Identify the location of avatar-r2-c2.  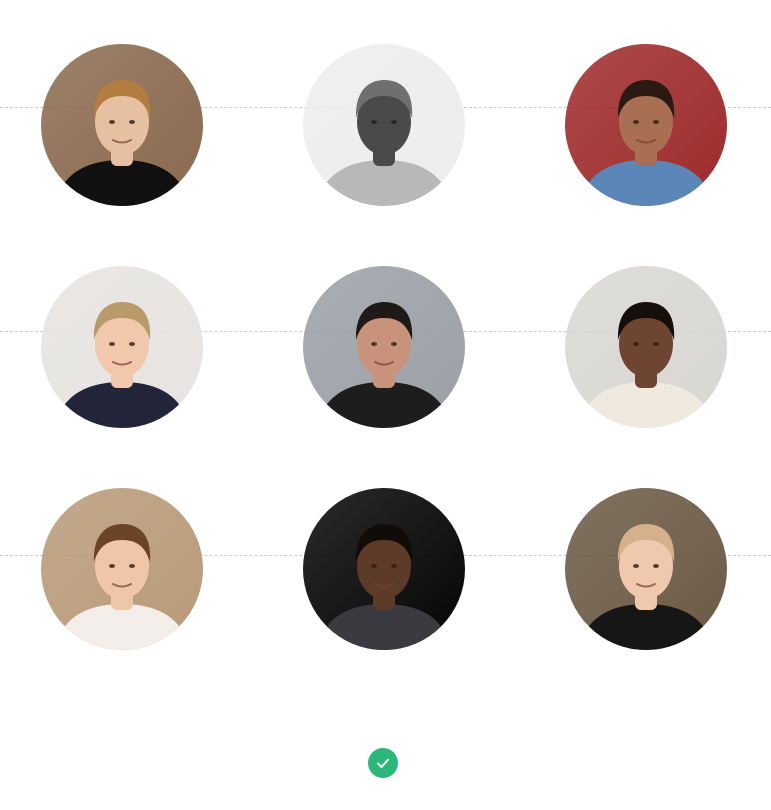
(384, 347).